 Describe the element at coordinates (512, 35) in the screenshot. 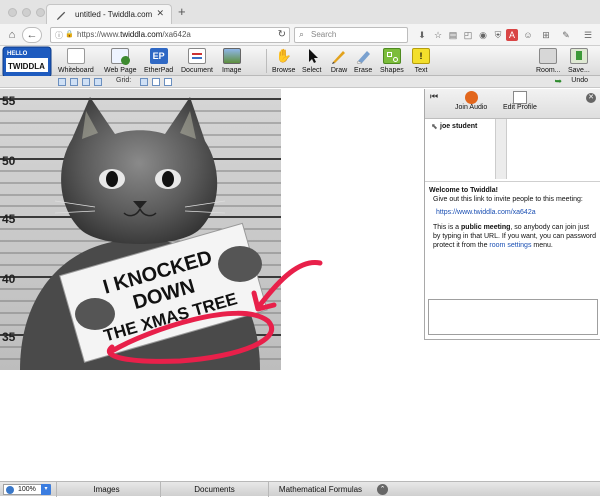

I see `pdf-extension-icon: A` at that location.